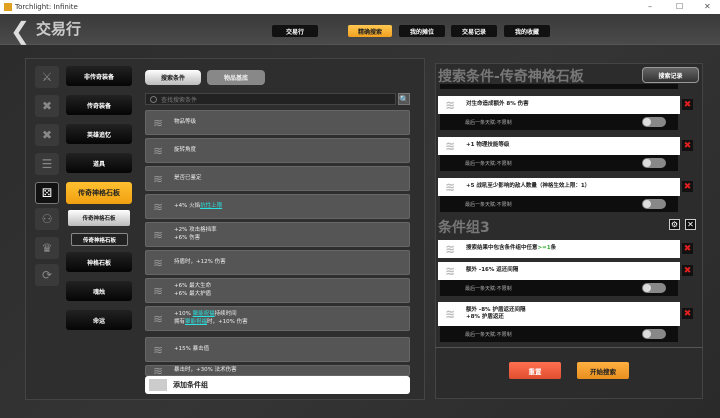 The image size is (720, 418). What do you see at coordinates (496, 309) in the screenshot?
I see `condition-line: 额外 -8% 护盾返还间隔` at bounding box center [496, 309].